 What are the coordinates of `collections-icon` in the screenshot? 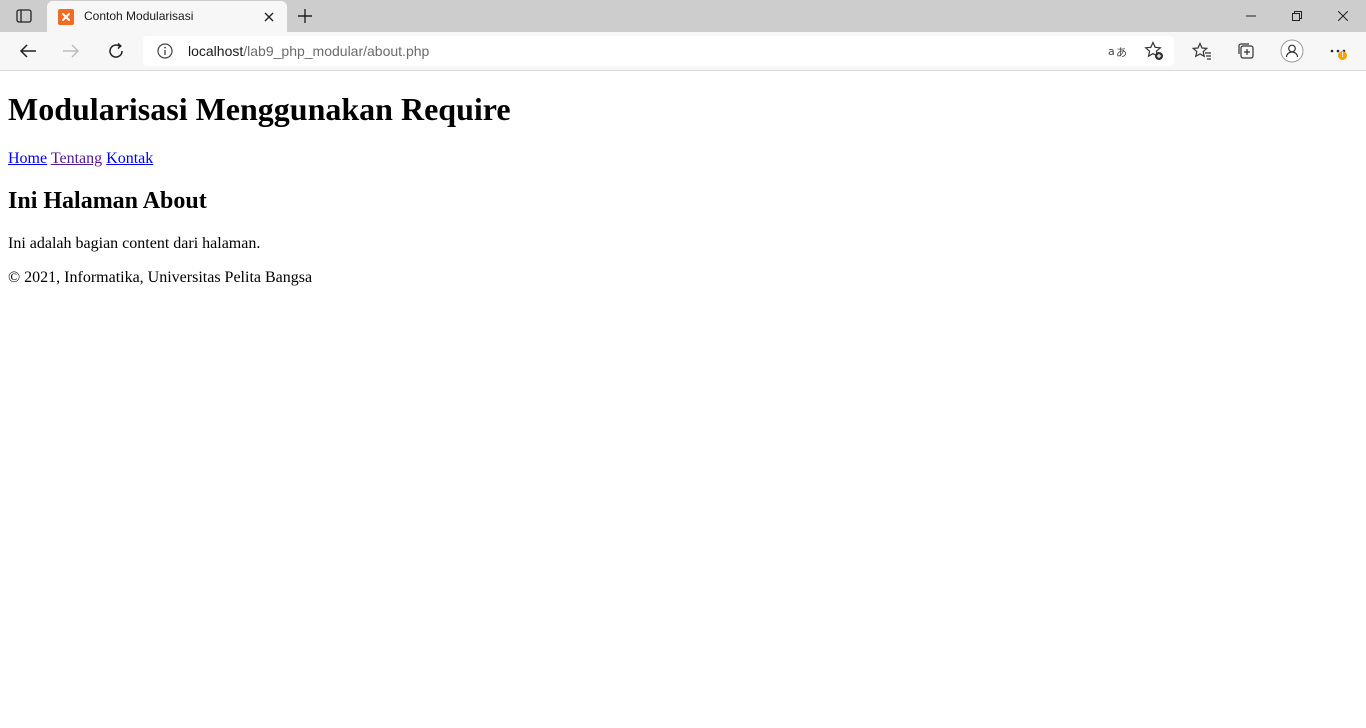 It's located at (1246, 51).